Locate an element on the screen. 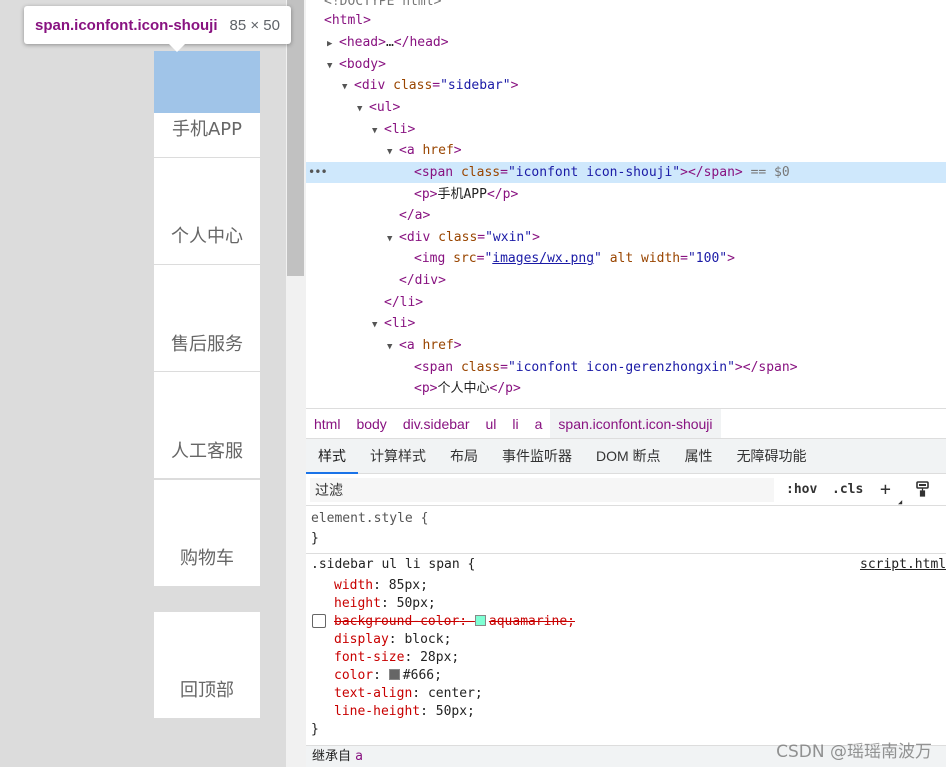  tab-properties: 属性 is located at coordinates (699, 456).